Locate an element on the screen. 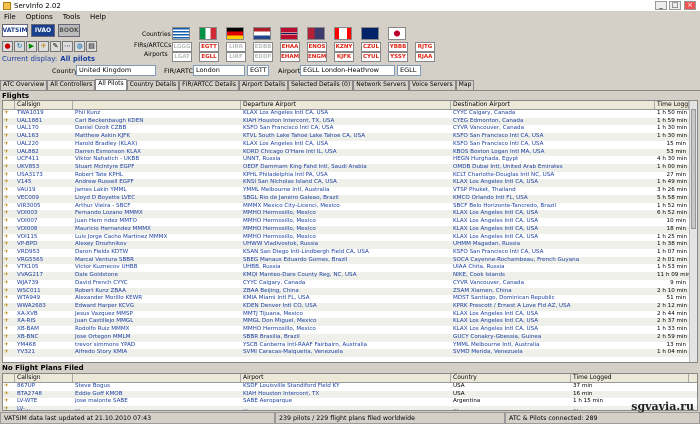  airport-button-lgat: LGAT is located at coordinates (182, 57).